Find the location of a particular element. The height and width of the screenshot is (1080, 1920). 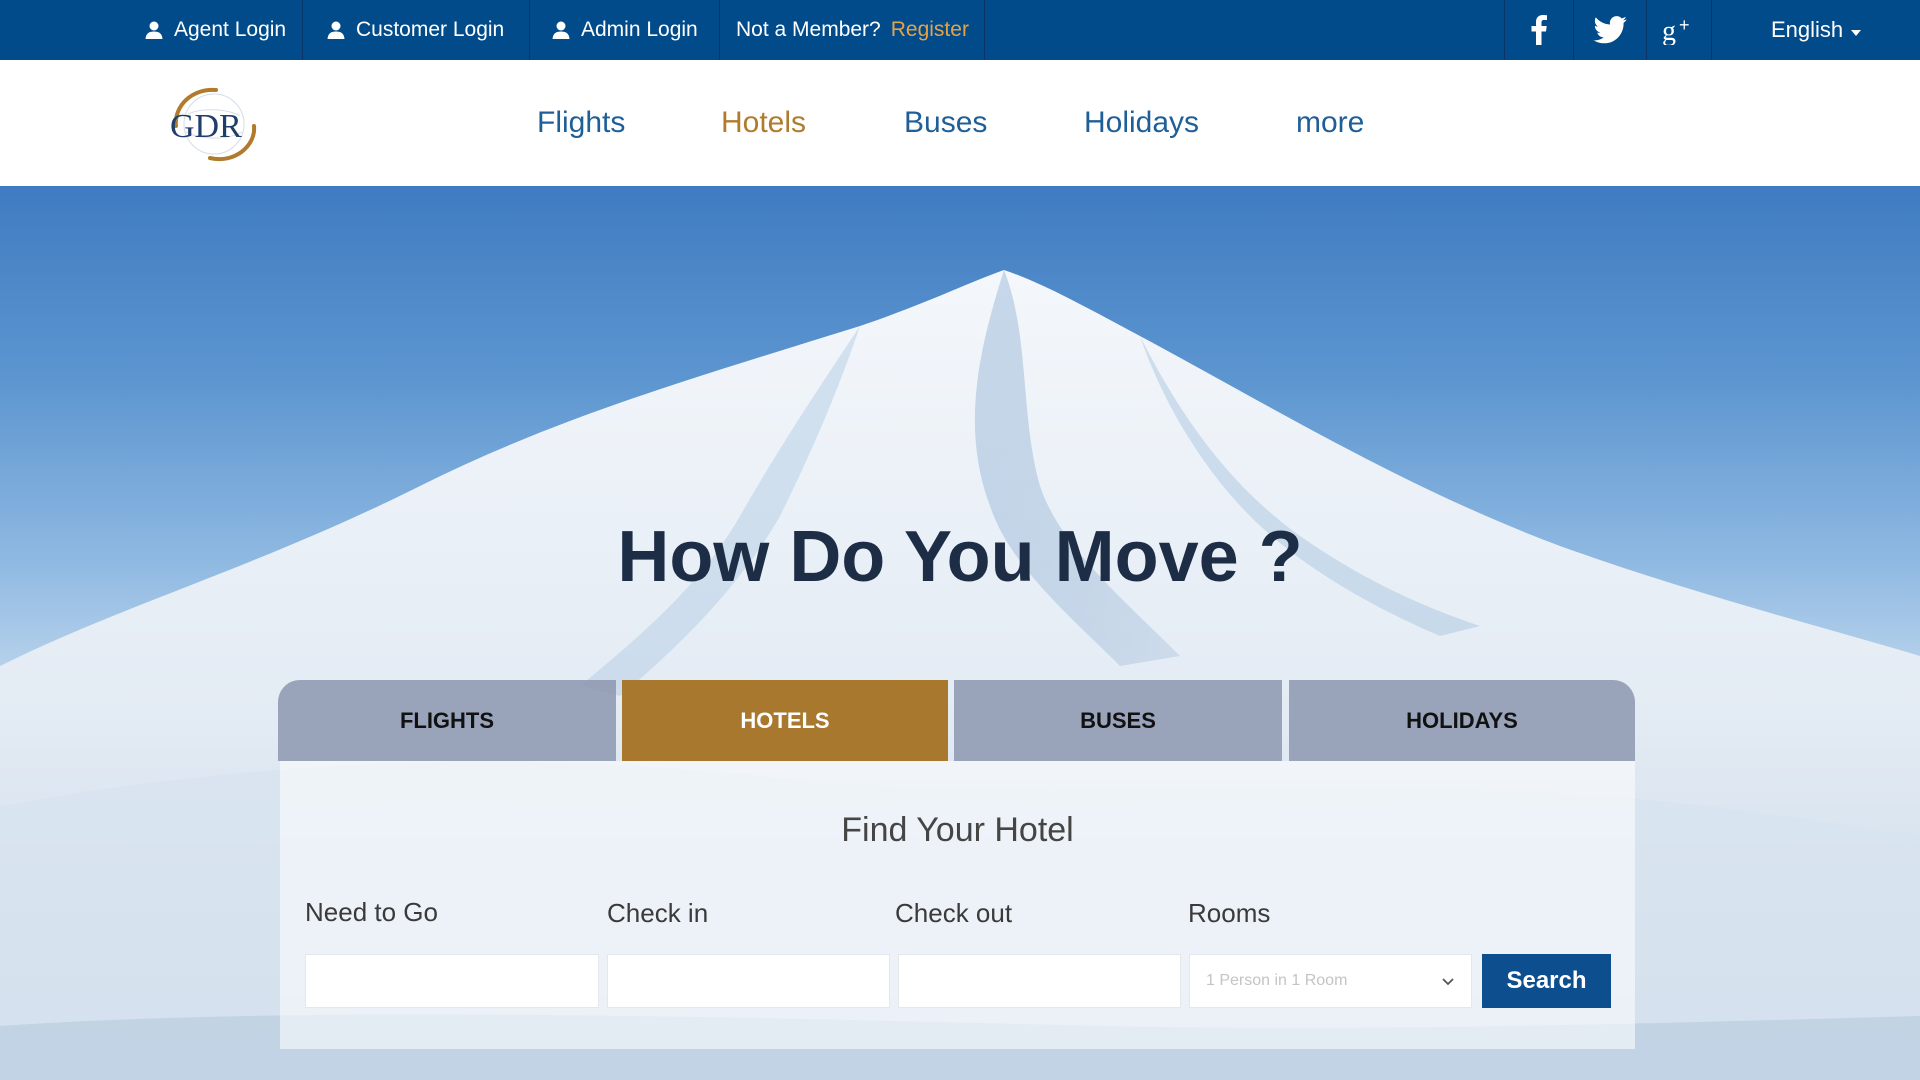

facebook-icon is located at coordinates (1539, 30).